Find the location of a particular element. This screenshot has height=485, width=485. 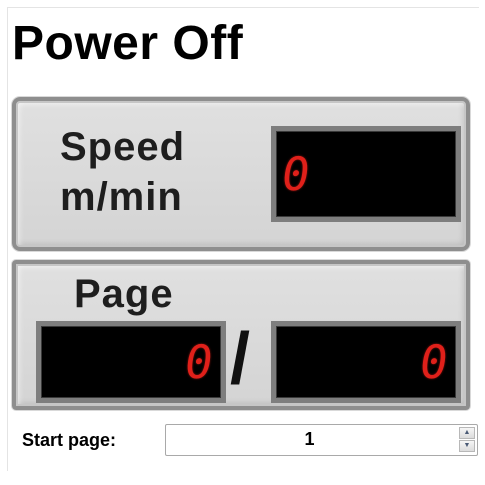

page-label: Page is located at coordinates (124, 294).